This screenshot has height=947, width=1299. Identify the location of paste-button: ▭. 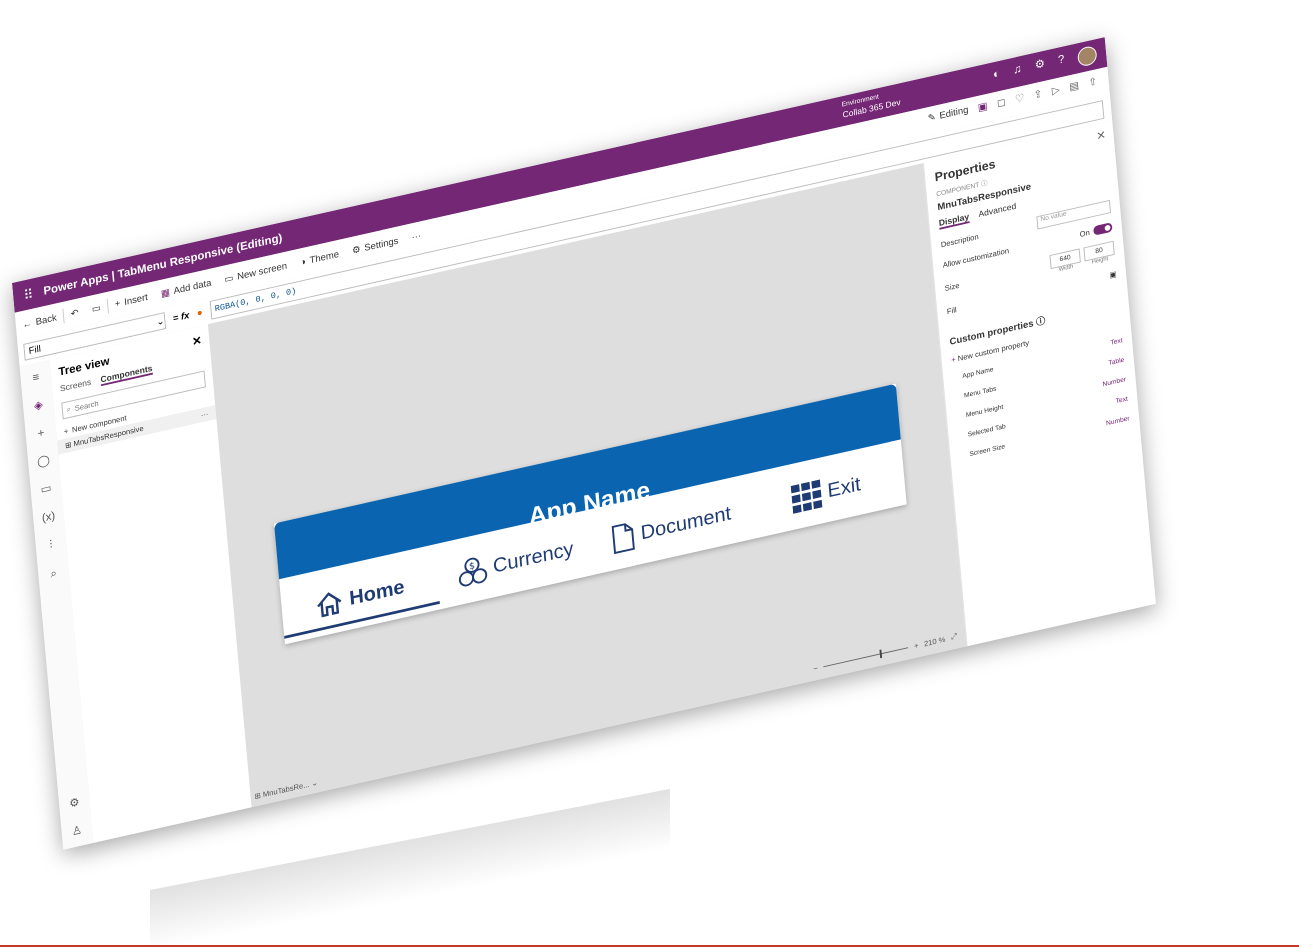
(96, 308).